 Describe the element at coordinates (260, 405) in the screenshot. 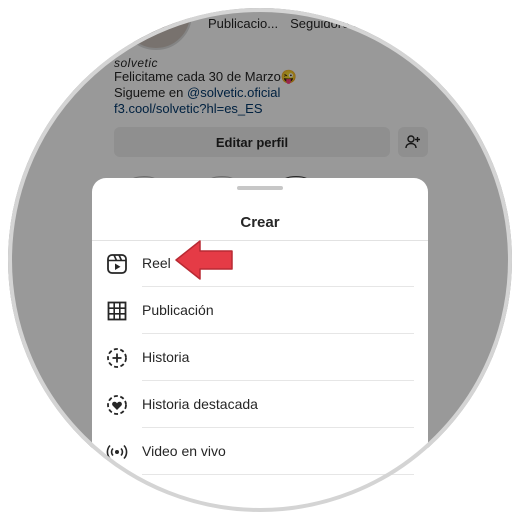

I see `create-highlight-option: Historia destacada` at that location.